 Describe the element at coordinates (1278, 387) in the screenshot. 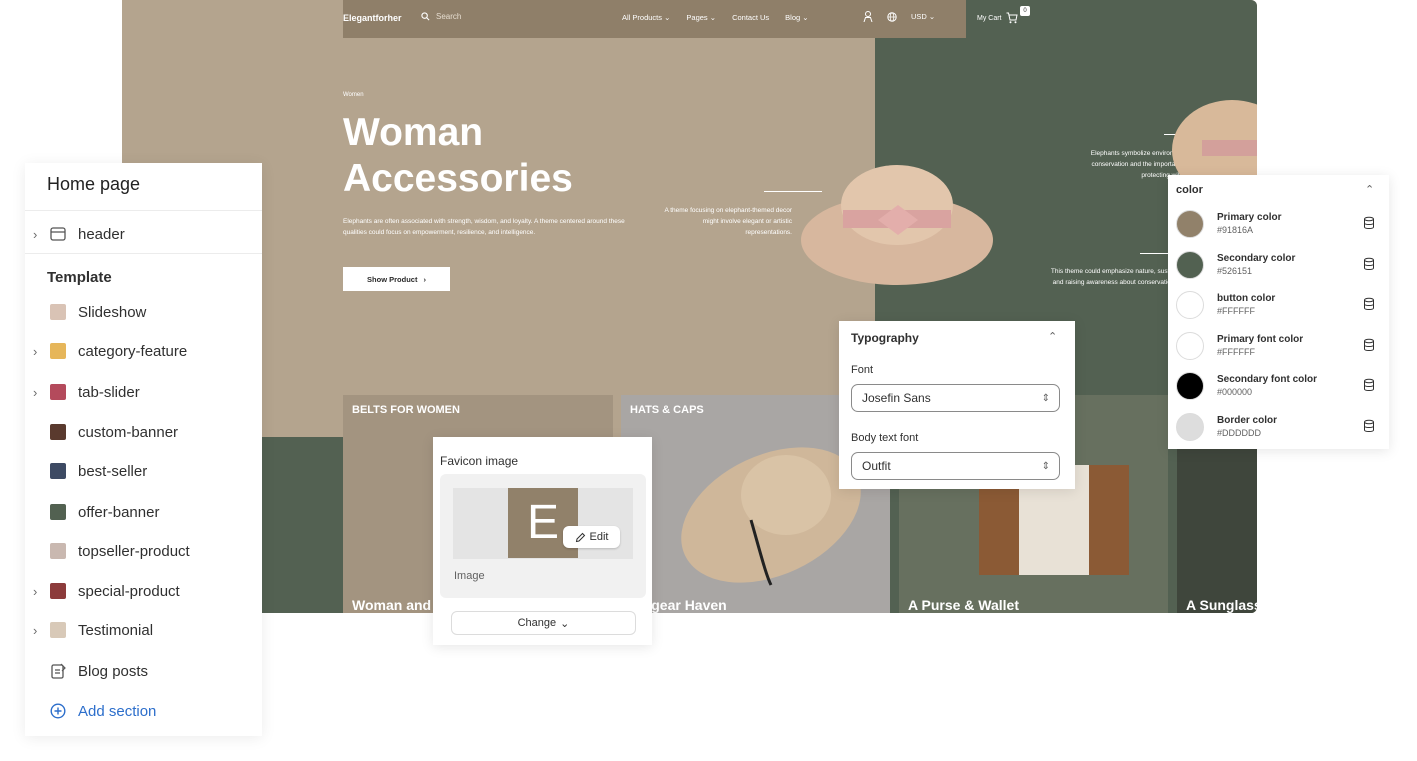

I see `color-row-secondary-font: Secondary font color #000000` at that location.